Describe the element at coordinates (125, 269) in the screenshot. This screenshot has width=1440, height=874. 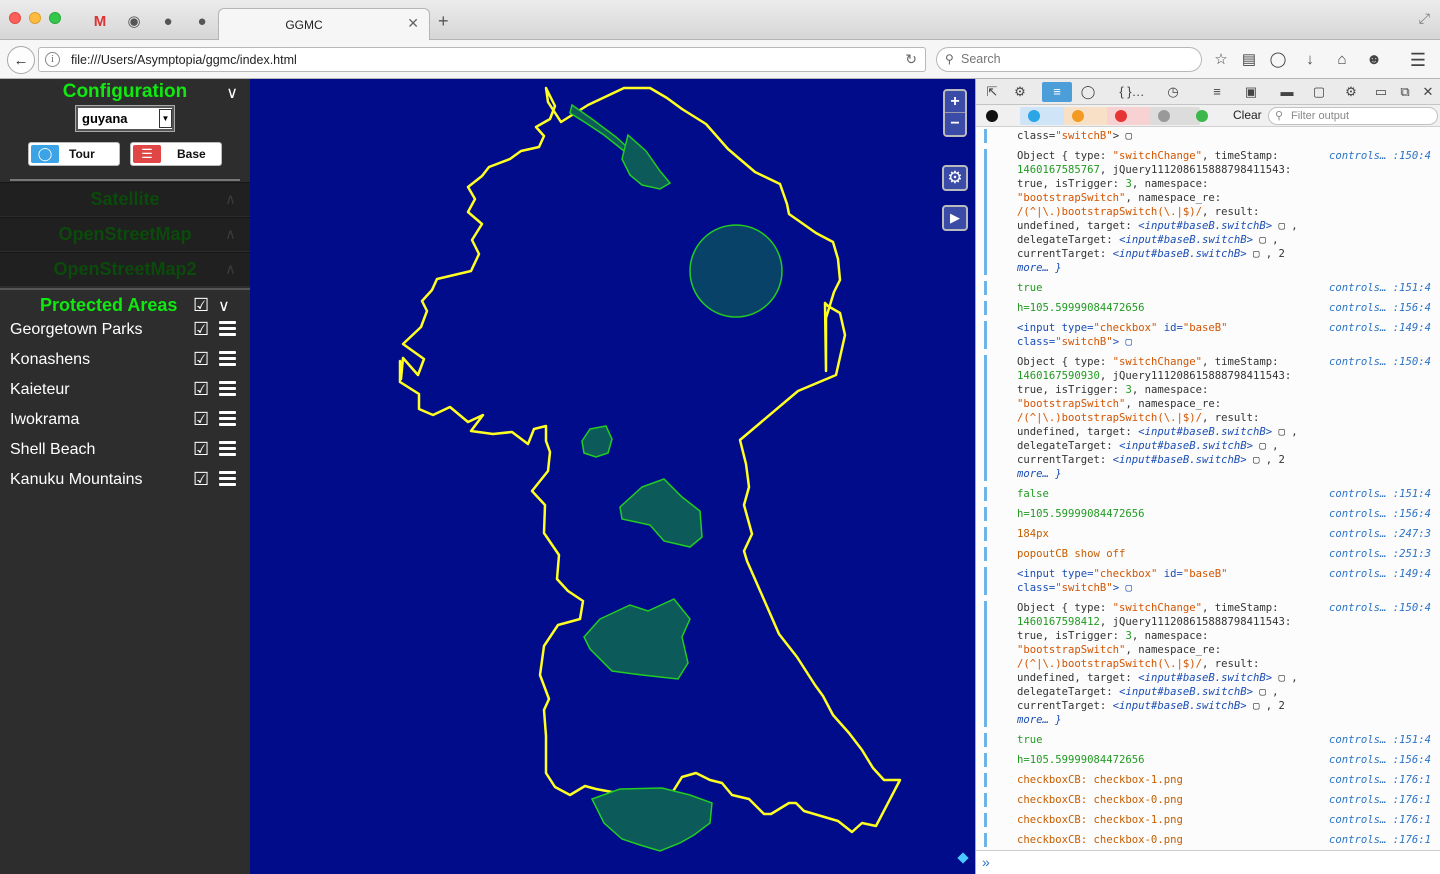
I see `layer-row-openstreetmap2: OpenStreetMap2 ∧` at that location.